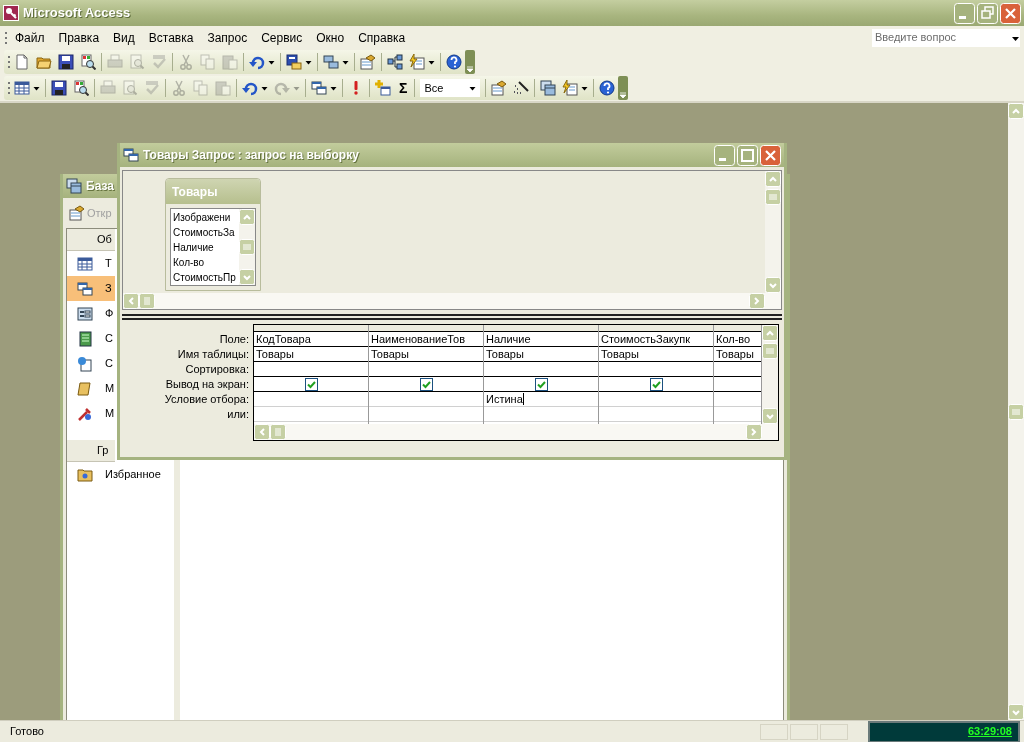 Image resolution: width=1024 pixels, height=742 pixels. I want to click on section-header: Об, so click(91, 240).